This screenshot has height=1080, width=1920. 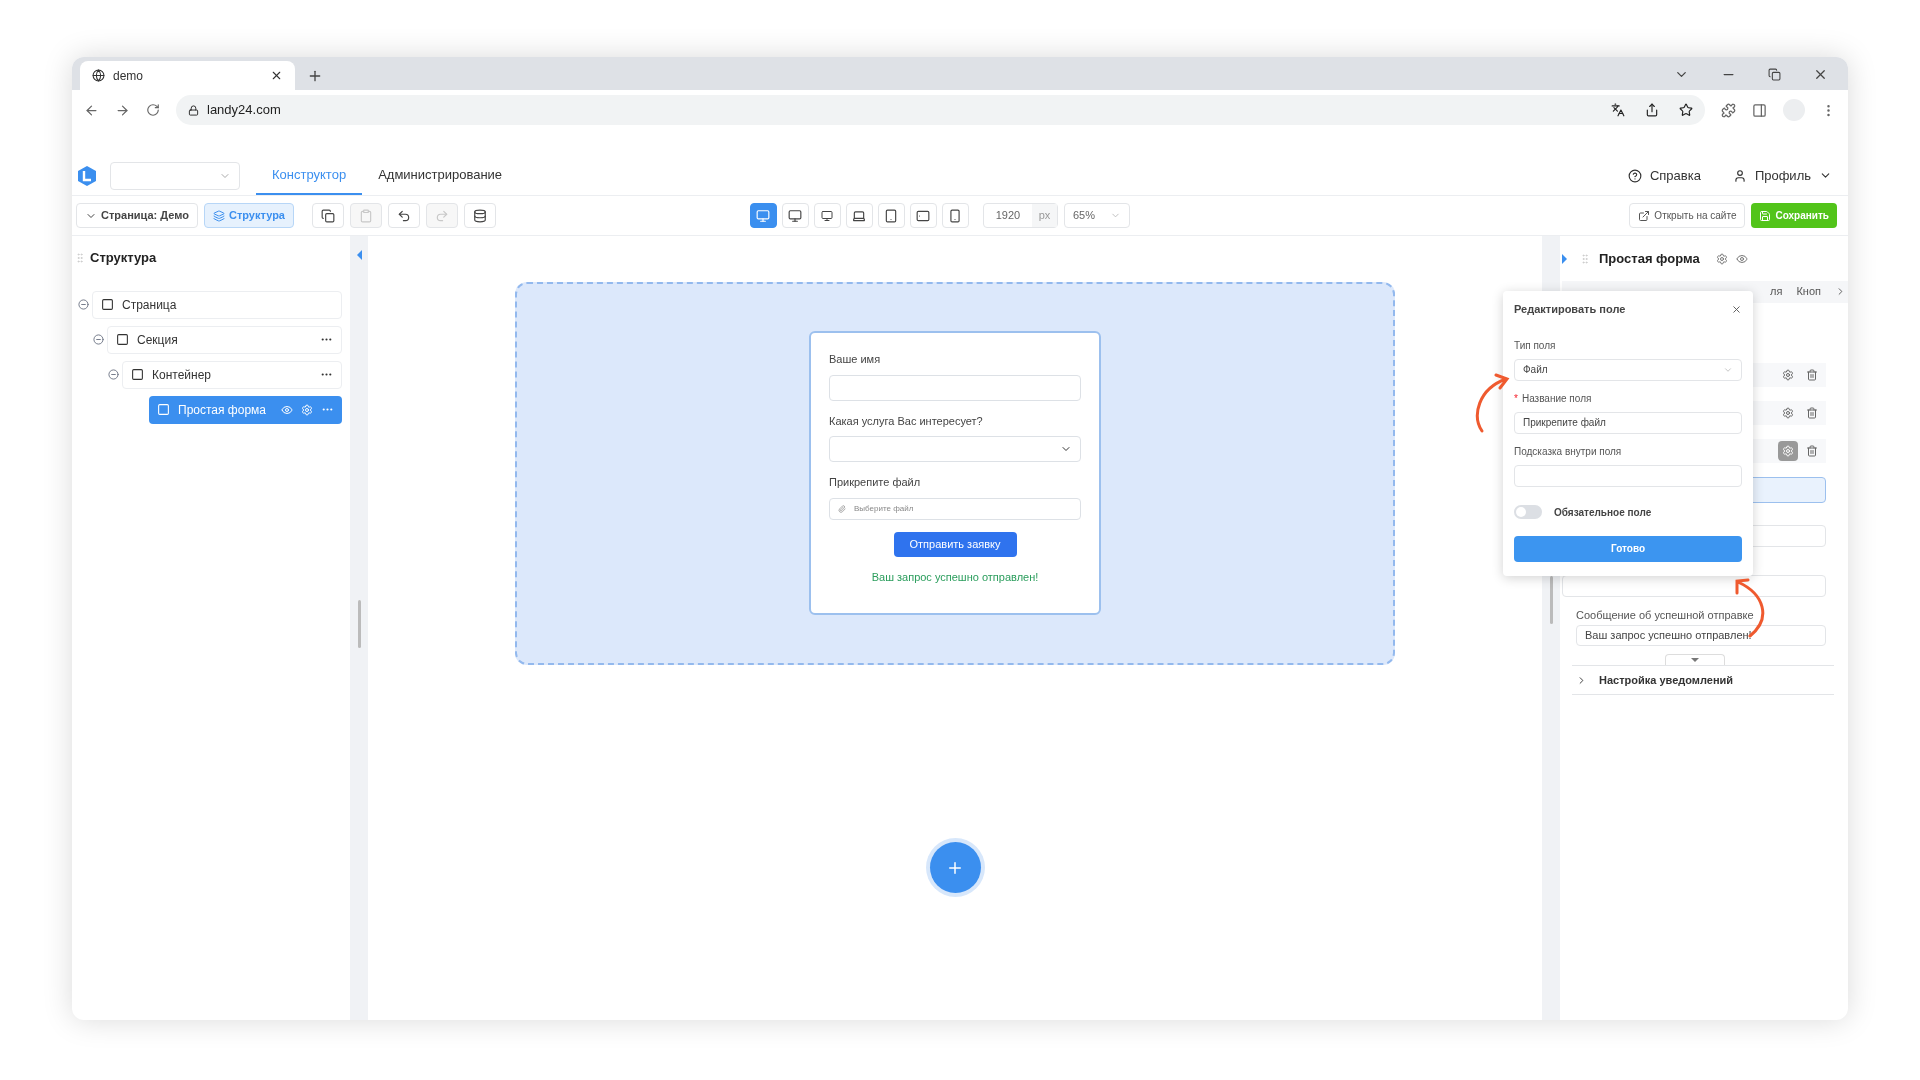 I want to click on copy-icon, so click(x=327, y=215).